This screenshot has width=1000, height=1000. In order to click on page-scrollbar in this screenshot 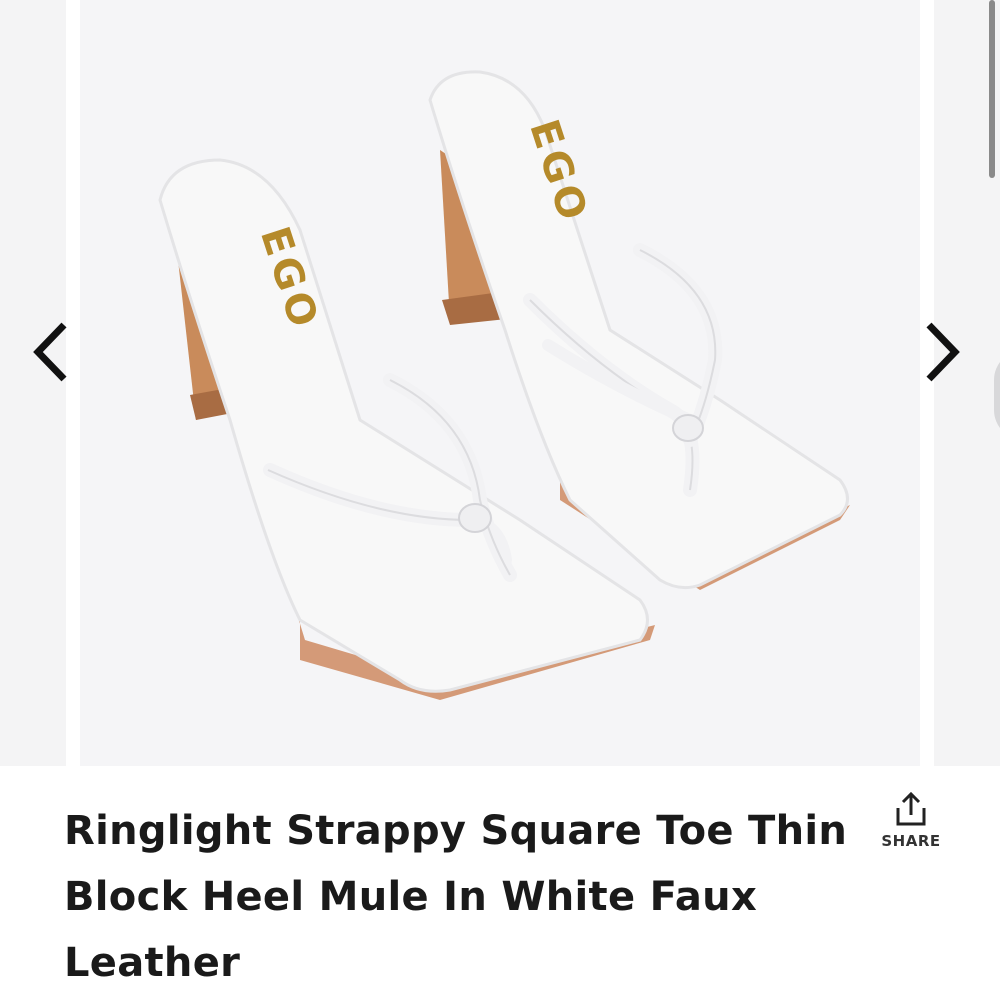, I will do `click(992, 89)`.